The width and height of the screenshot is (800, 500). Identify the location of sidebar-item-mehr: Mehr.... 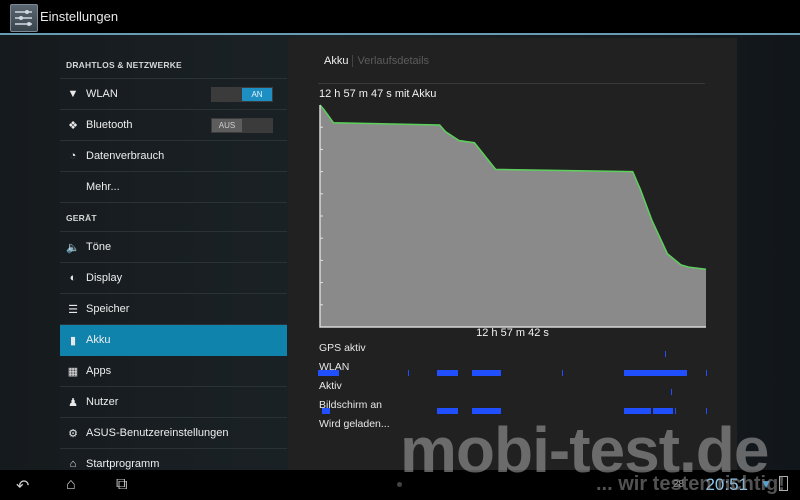
(173, 187).